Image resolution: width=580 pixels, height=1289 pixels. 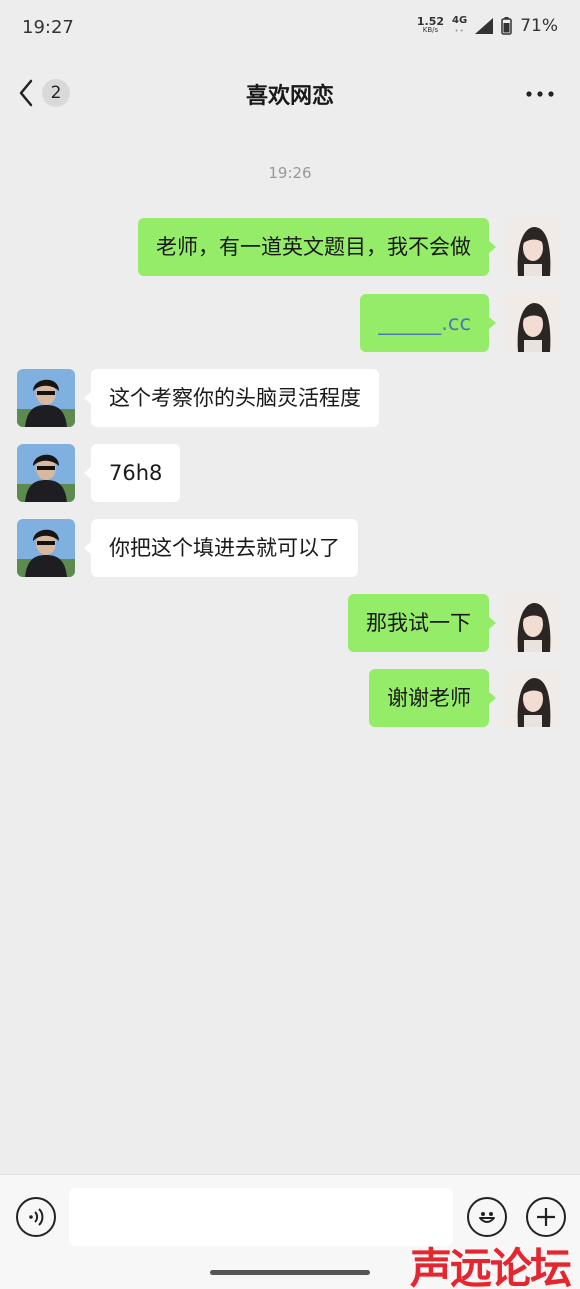 I want to click on plus-icon, so click(x=546, y=1217).